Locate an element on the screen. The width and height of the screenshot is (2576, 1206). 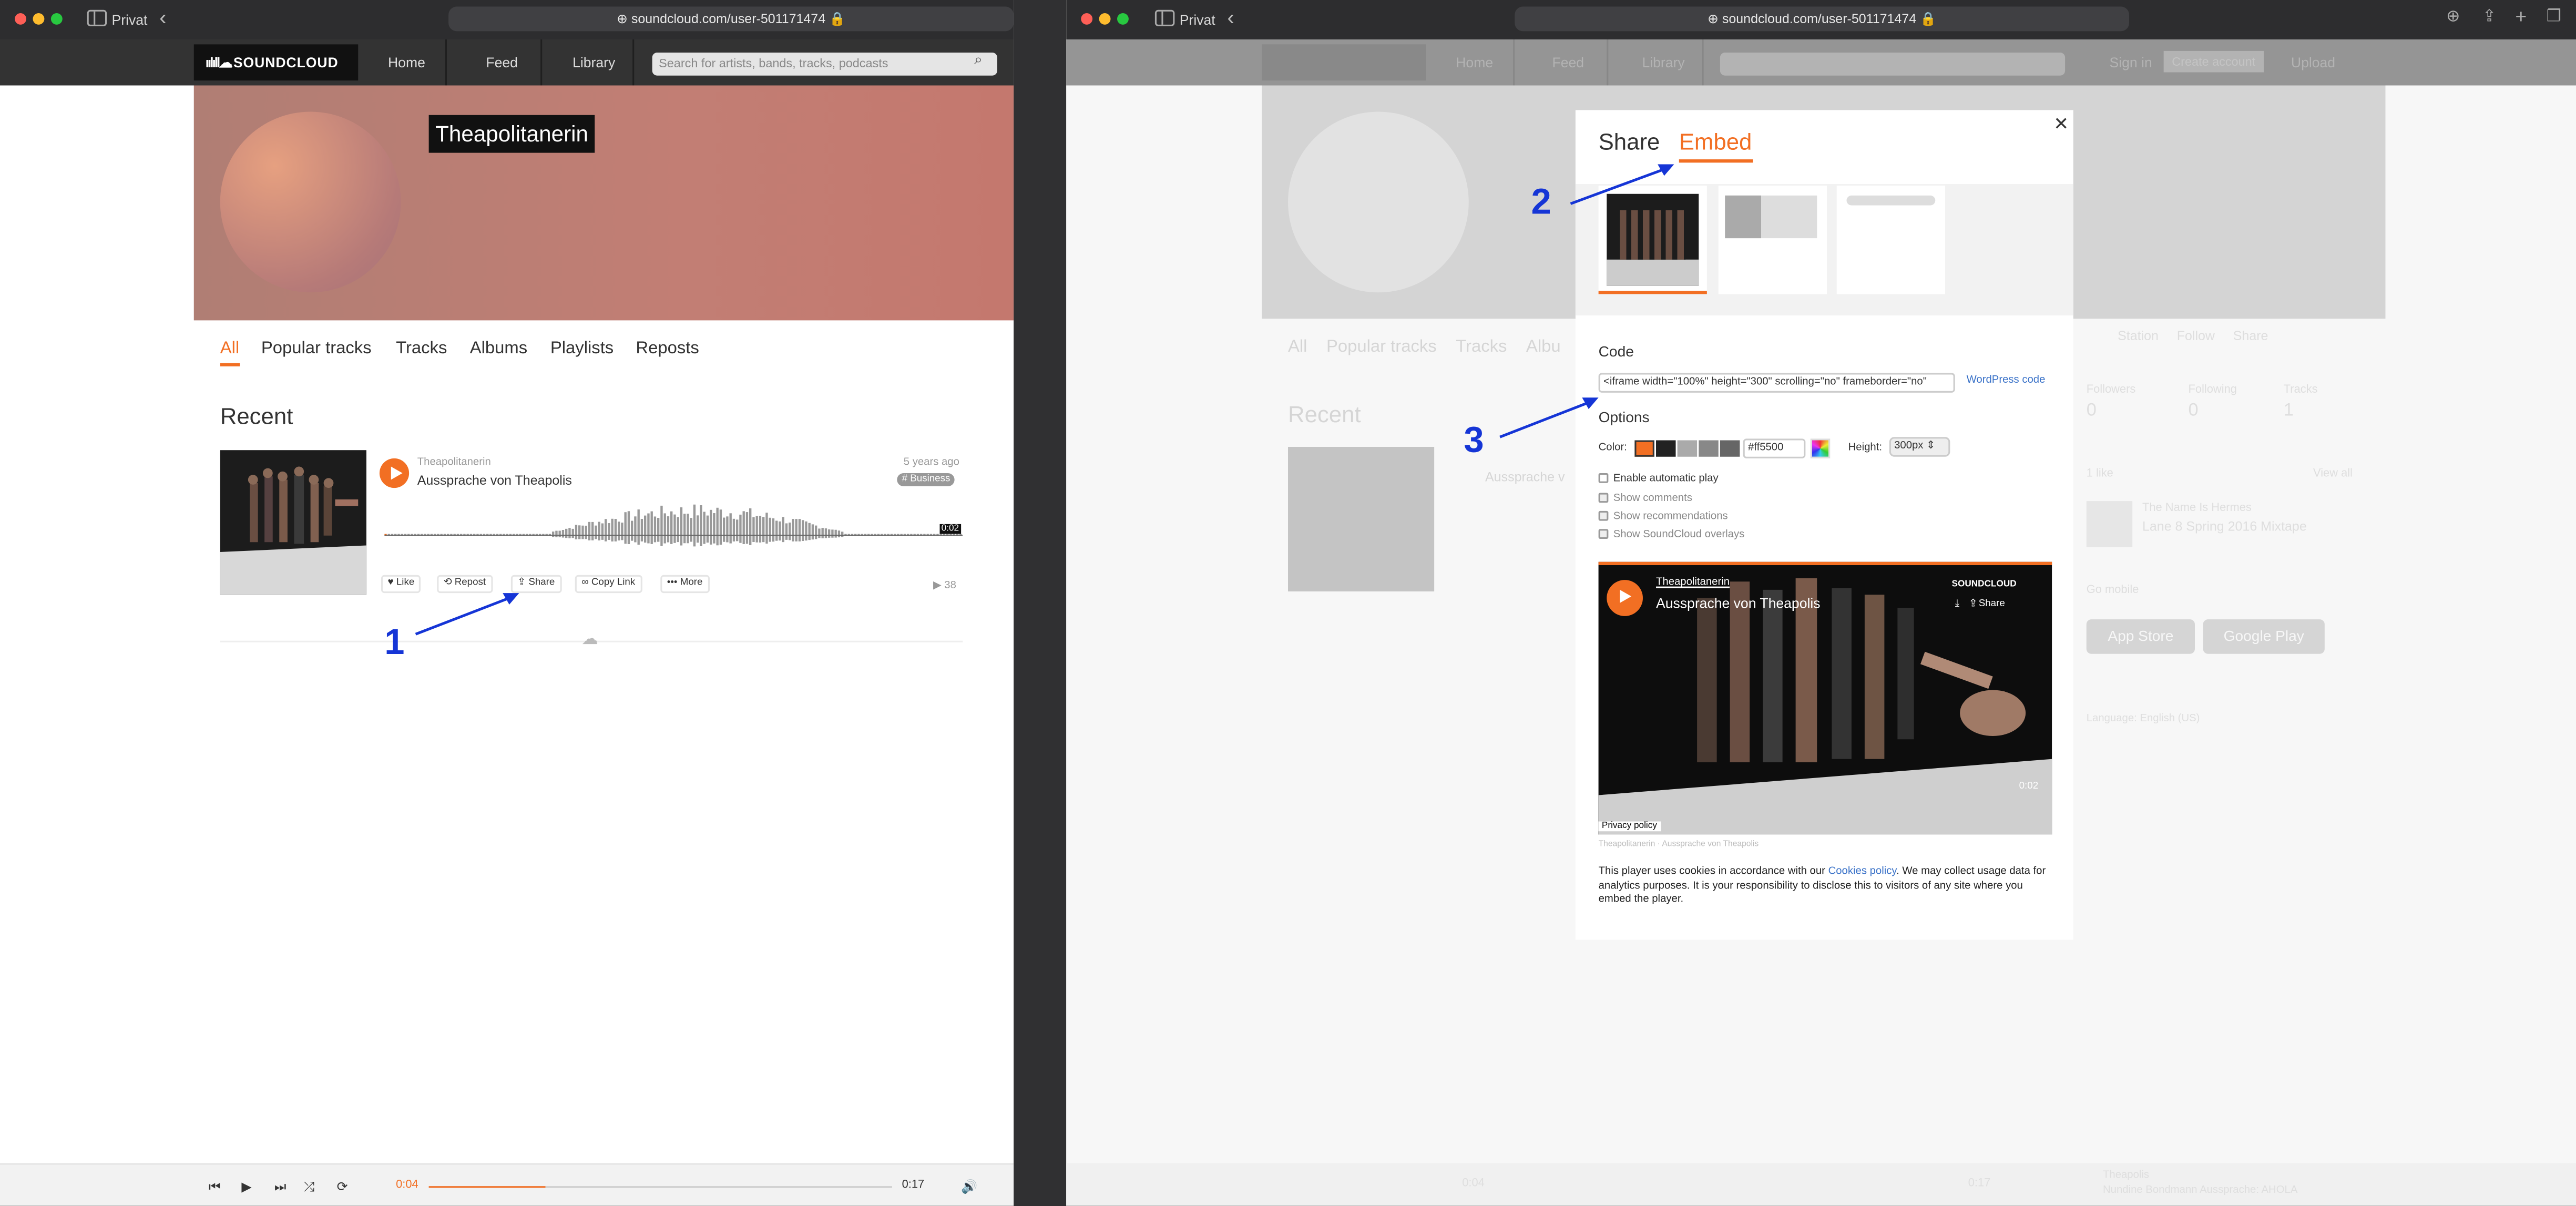
tab-all: All is located at coordinates (229, 349).